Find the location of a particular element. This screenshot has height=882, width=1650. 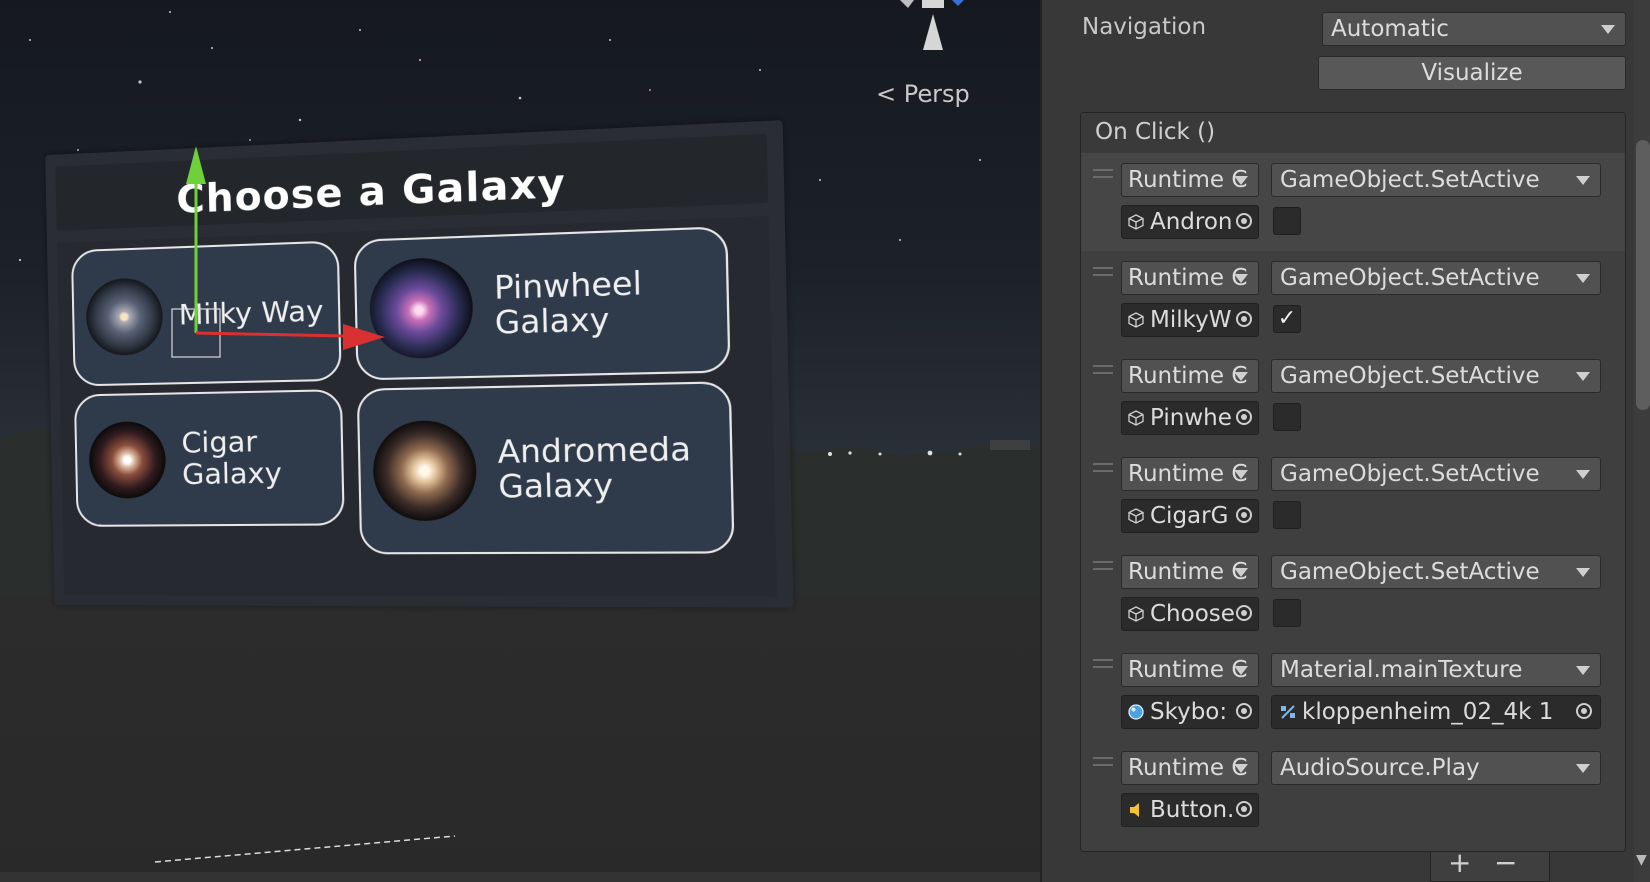

milky-way-button: Milky Way is located at coordinates (206, 313).